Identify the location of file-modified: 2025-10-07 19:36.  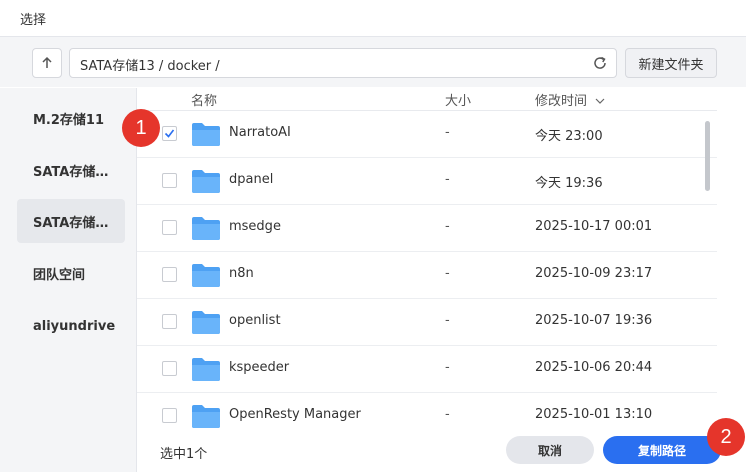
(594, 320).